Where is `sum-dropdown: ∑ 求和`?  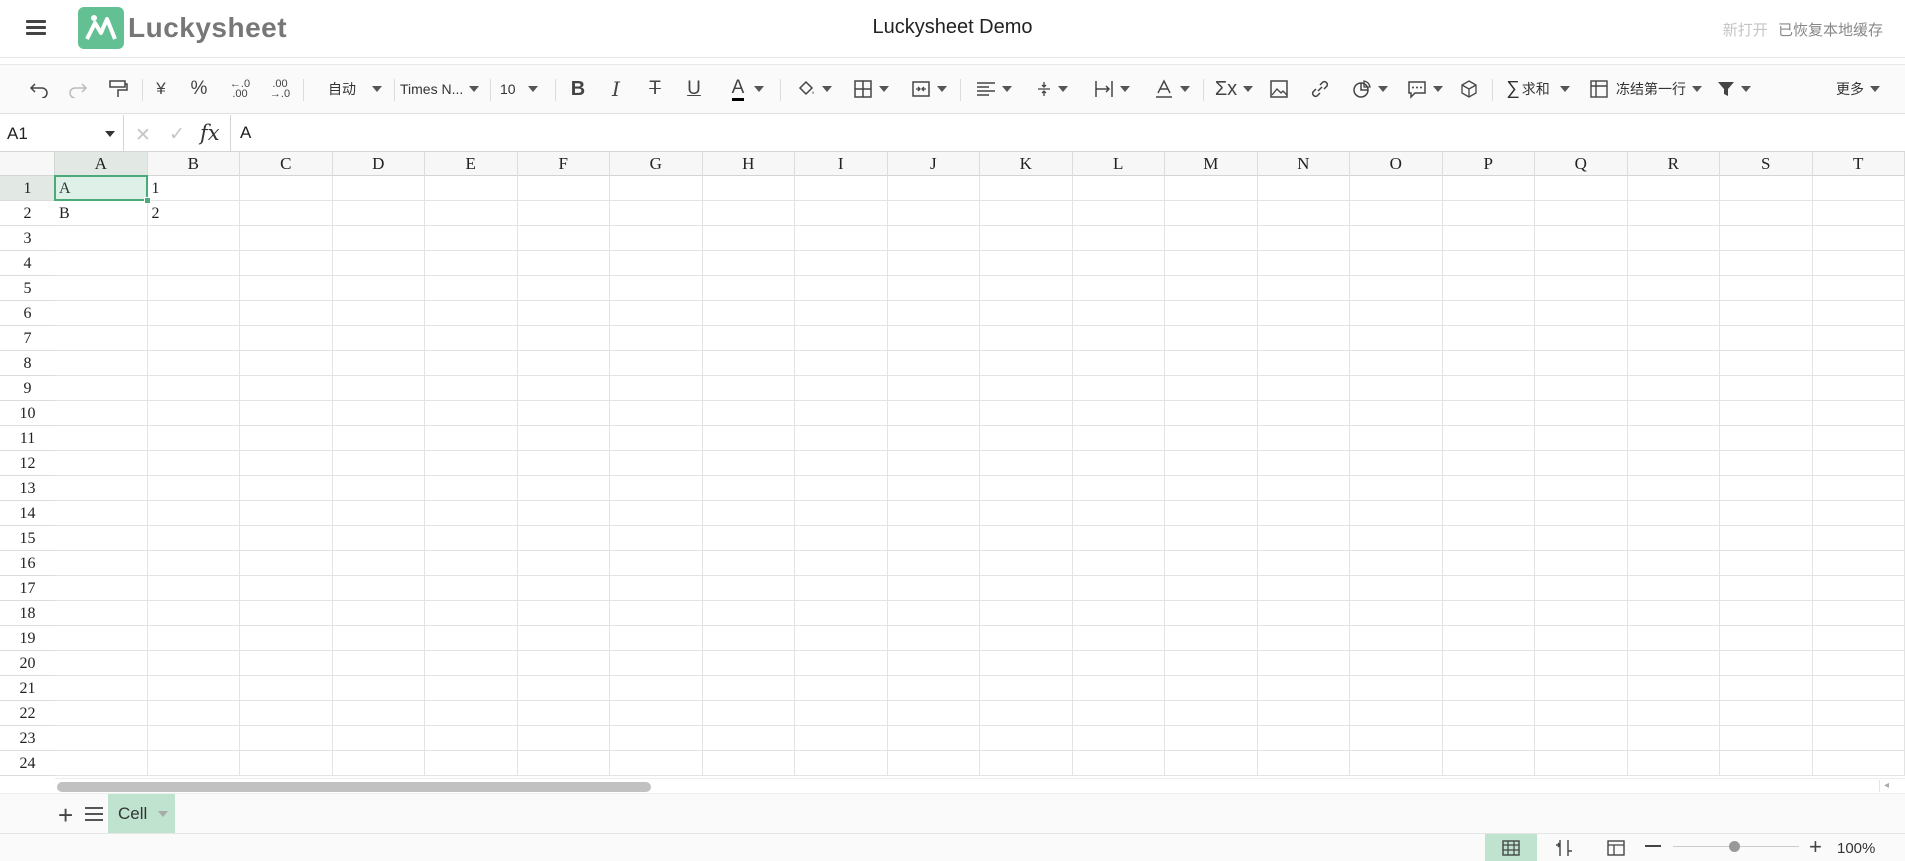 sum-dropdown: ∑ 求和 is located at coordinates (1538, 89).